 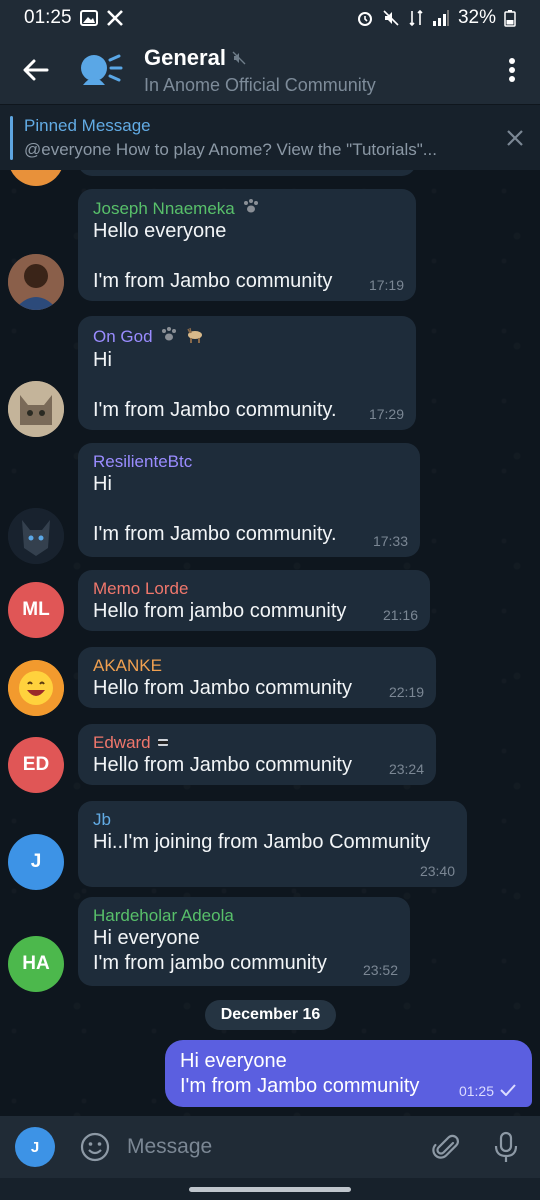 I want to click on sender-name: AKANKE, so click(x=127, y=666).